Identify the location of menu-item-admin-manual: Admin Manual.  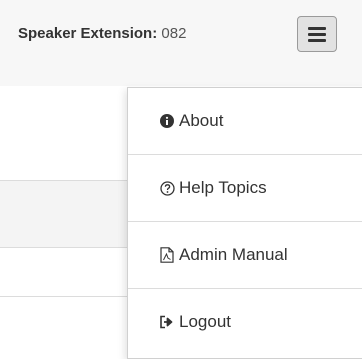
(245, 255).